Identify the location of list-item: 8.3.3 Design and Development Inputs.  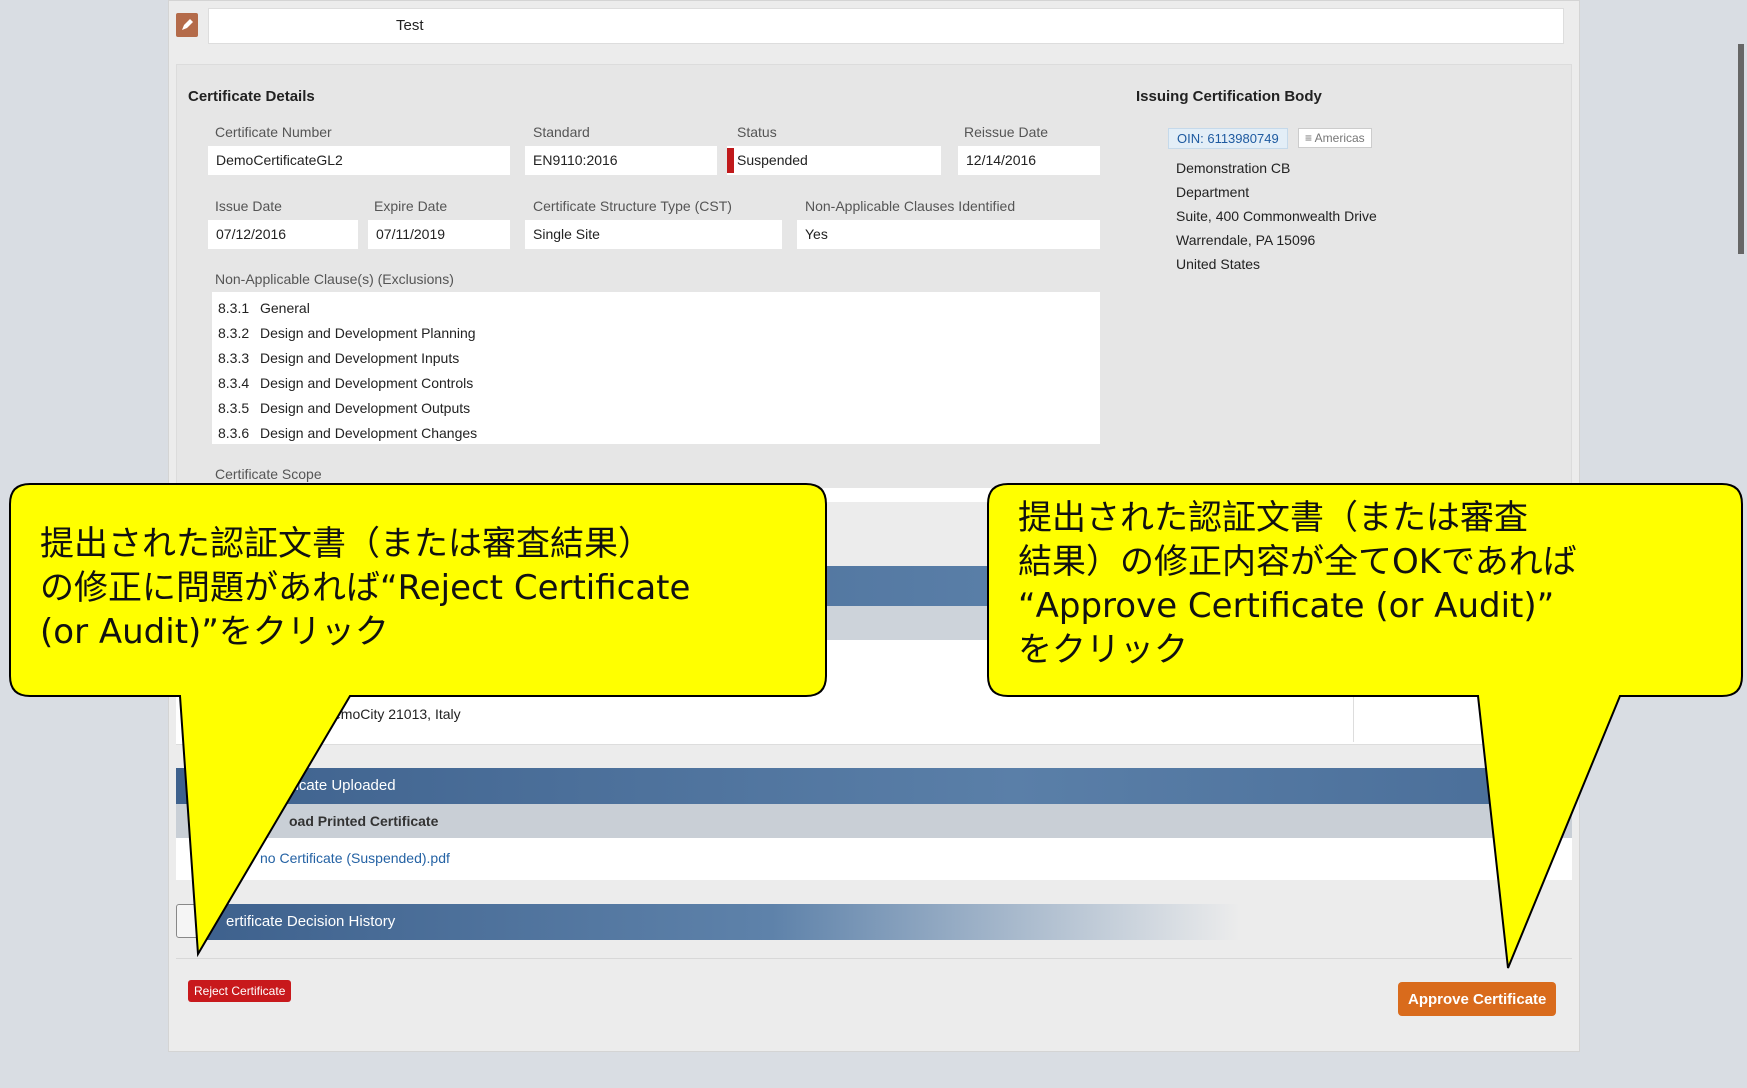
(339, 358).